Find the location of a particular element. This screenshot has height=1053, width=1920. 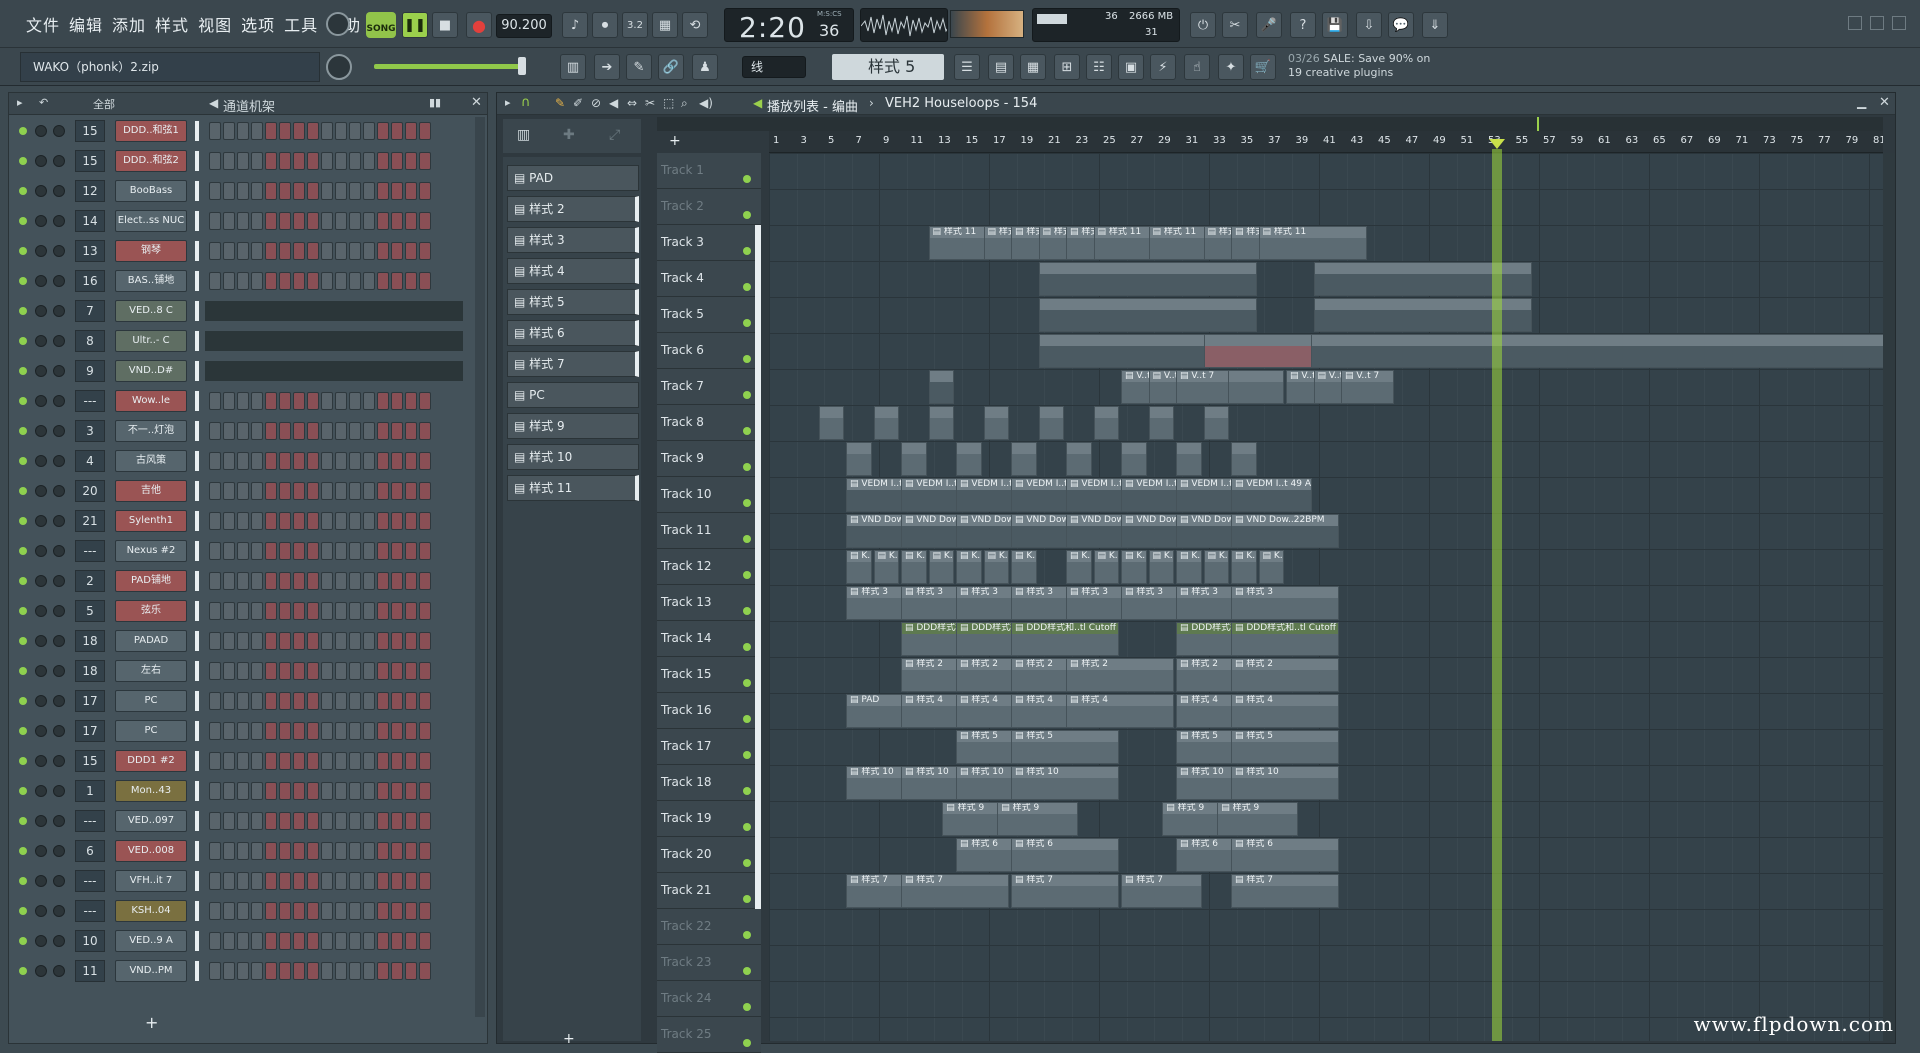

playlist-clip: ▤ 样式 9 is located at coordinates (1257, 819).